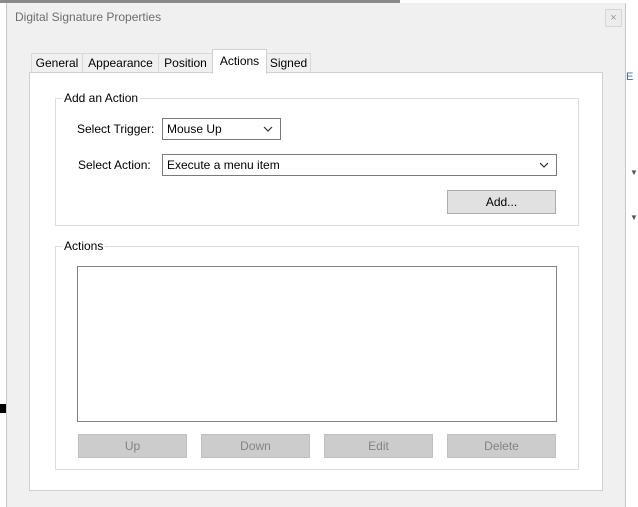 This screenshot has width=638, height=507. I want to click on select-trigger-dropdown: Mouse Up, so click(221, 129).